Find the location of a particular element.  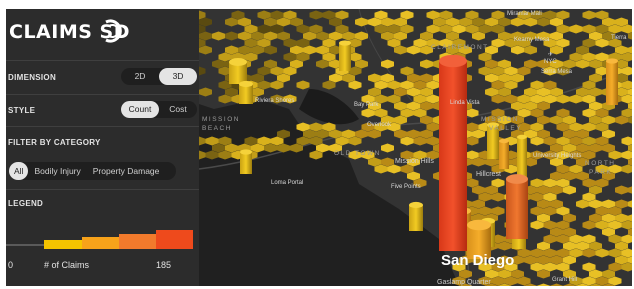

label-clairemont: CLAIREMONT is located at coordinates (460, 47).